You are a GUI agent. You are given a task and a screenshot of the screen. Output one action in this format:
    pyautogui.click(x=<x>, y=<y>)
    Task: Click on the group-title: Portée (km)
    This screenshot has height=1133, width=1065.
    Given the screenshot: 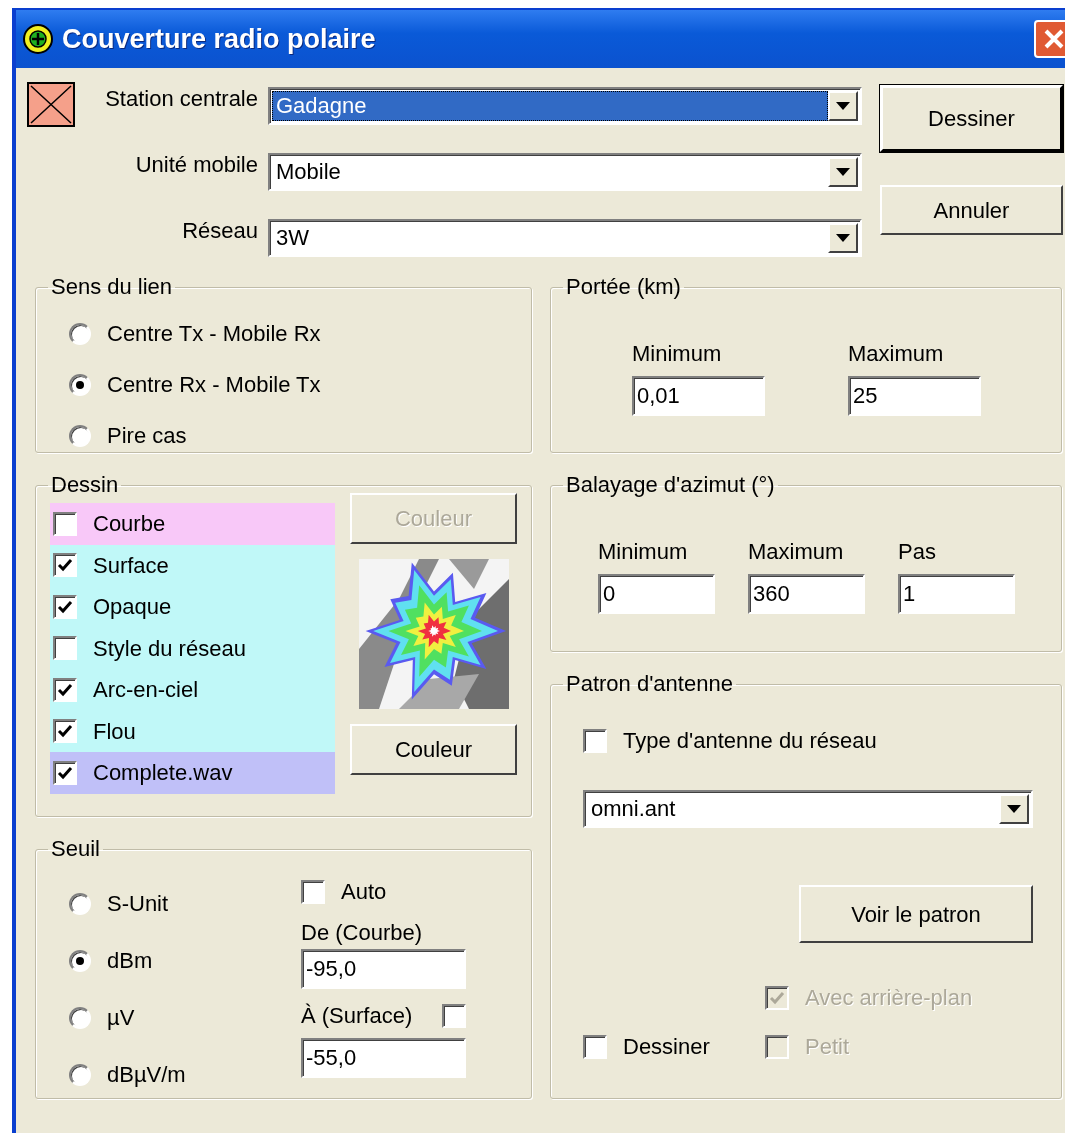 What is the action you would take?
    pyautogui.click(x=623, y=287)
    